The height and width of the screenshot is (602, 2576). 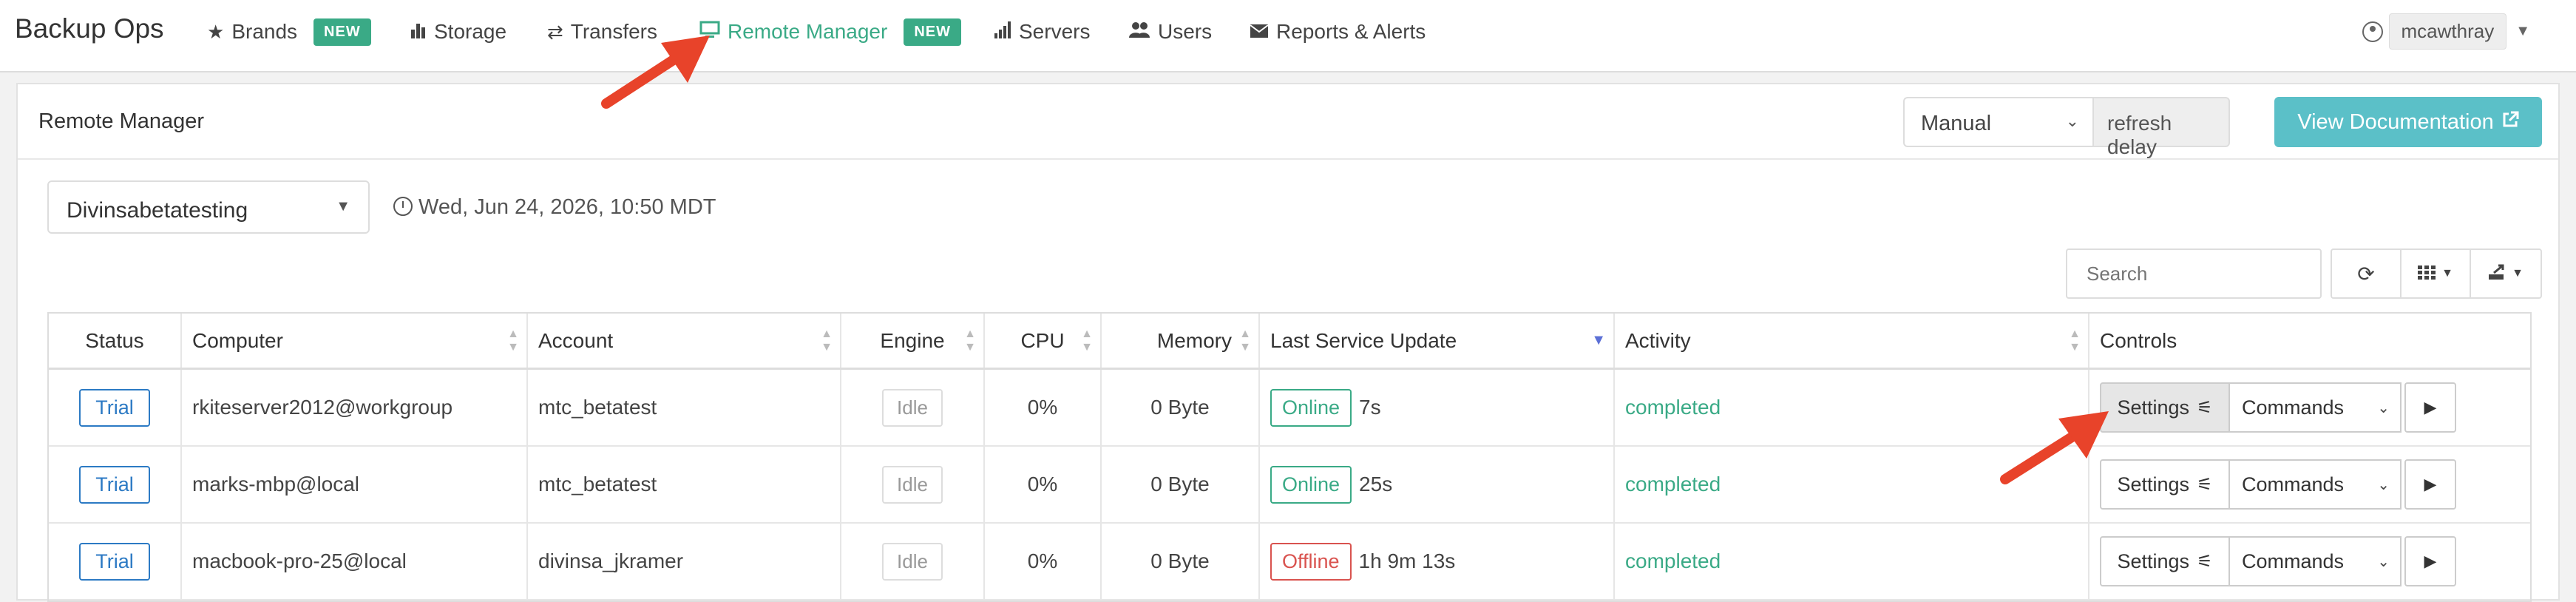 What do you see at coordinates (470, 31) in the screenshot?
I see `nav-storage-label: Storage` at bounding box center [470, 31].